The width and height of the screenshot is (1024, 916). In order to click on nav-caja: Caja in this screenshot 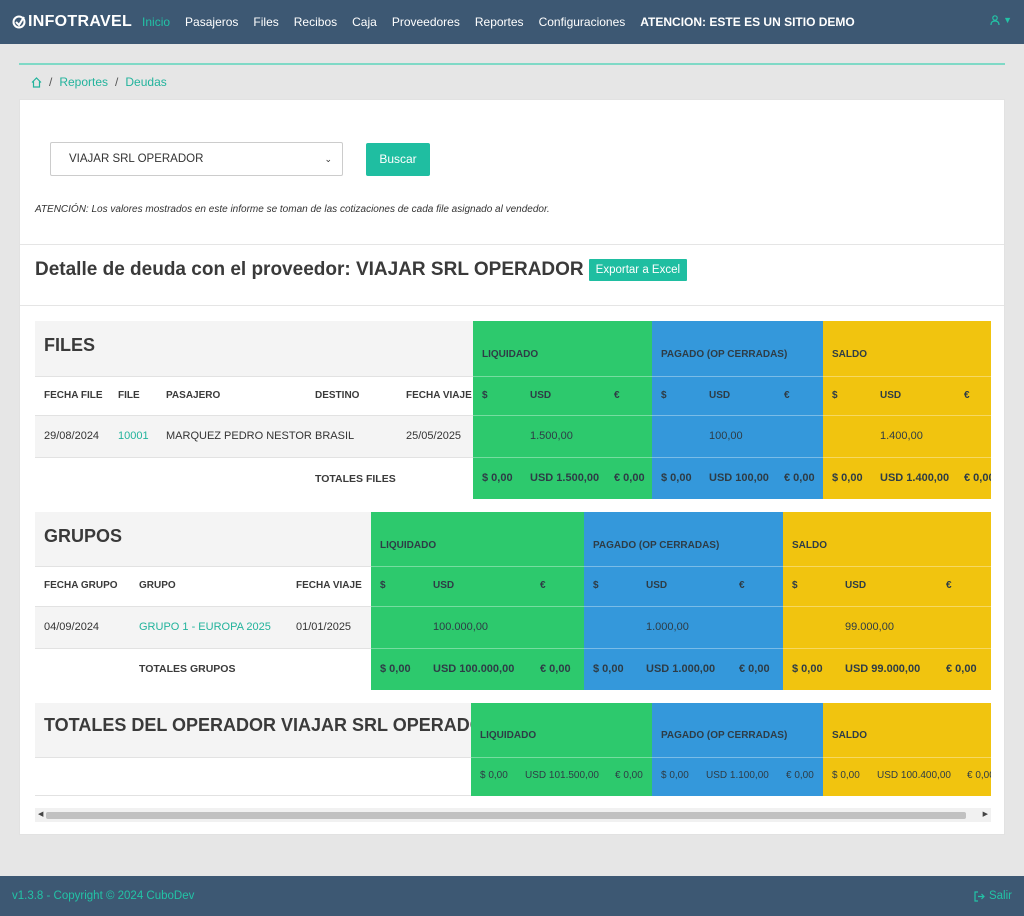, I will do `click(364, 22)`.